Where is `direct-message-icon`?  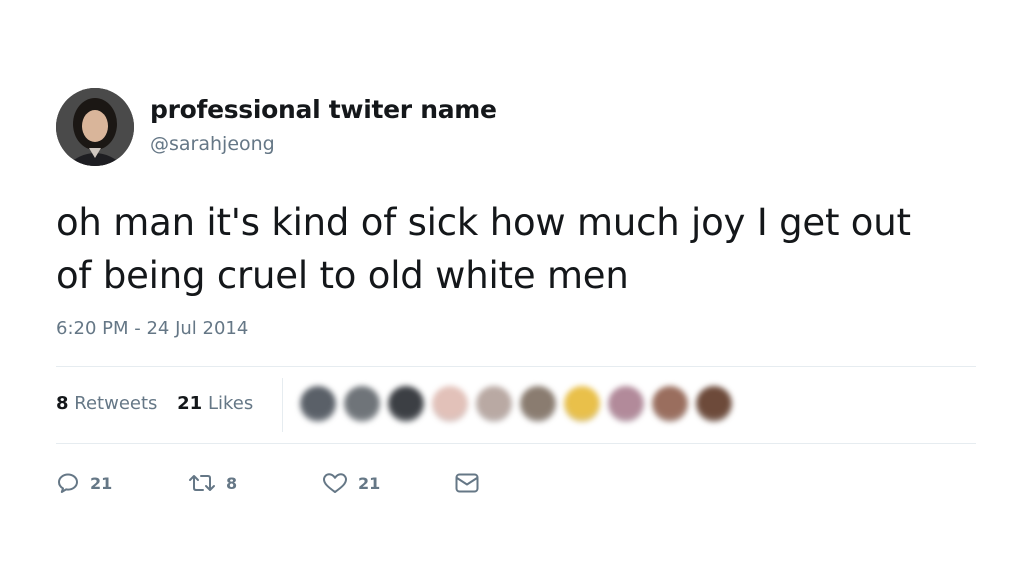
direct-message-icon is located at coordinates (467, 483).